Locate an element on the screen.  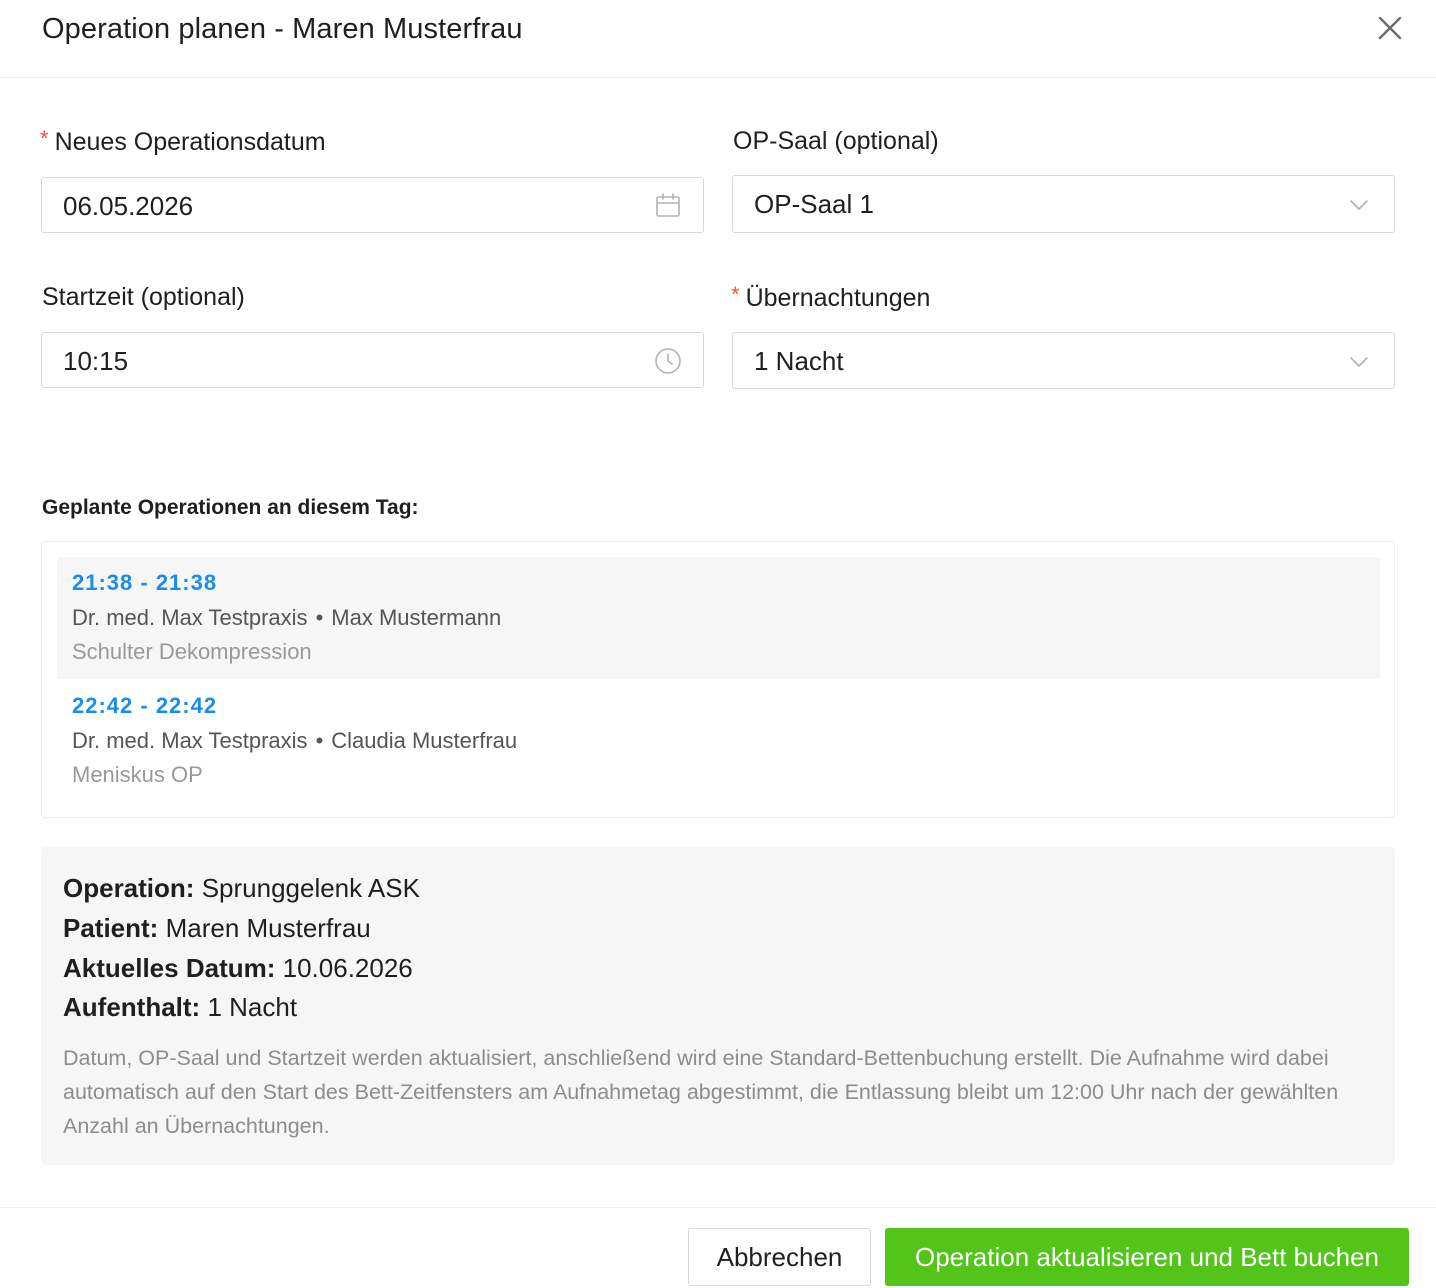
summary-current-date: Aktuelles Datum: 10.06.2026 is located at coordinates (238, 968).